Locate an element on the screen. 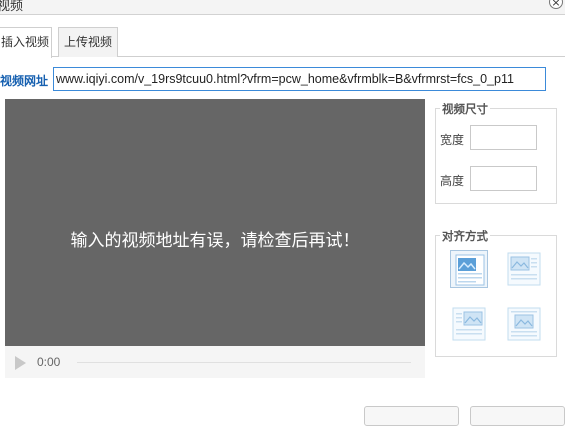  align-center-icon is located at coordinates (524, 324).